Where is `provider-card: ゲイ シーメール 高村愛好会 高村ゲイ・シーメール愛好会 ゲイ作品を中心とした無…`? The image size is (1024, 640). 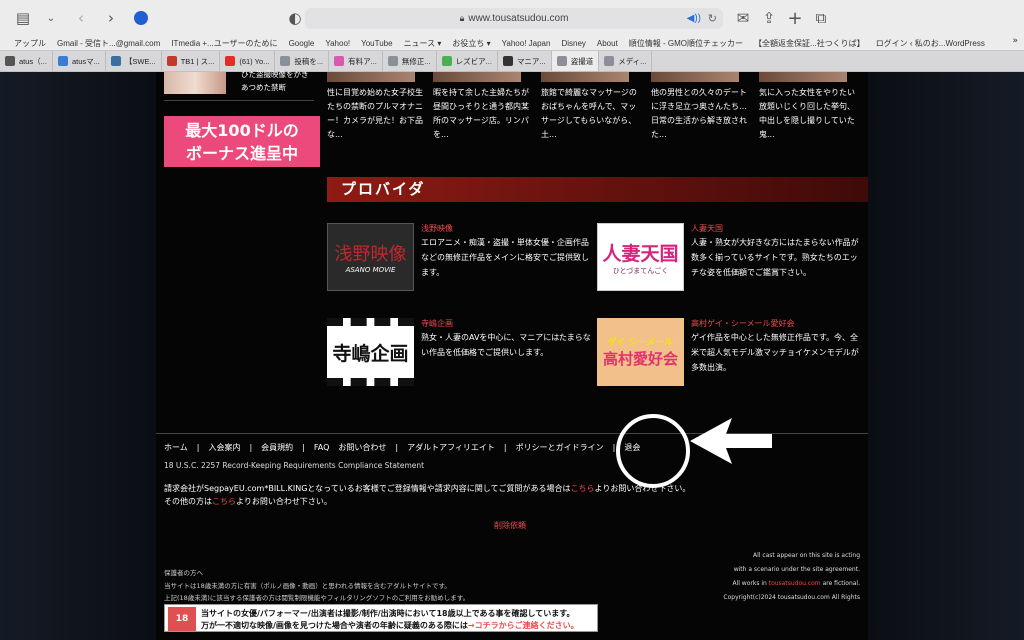 provider-card: ゲイ シーメール 高村愛好会 高村ゲイ・シーメール愛好会 ゲイ作品を中心とした無… is located at coordinates (732, 353).